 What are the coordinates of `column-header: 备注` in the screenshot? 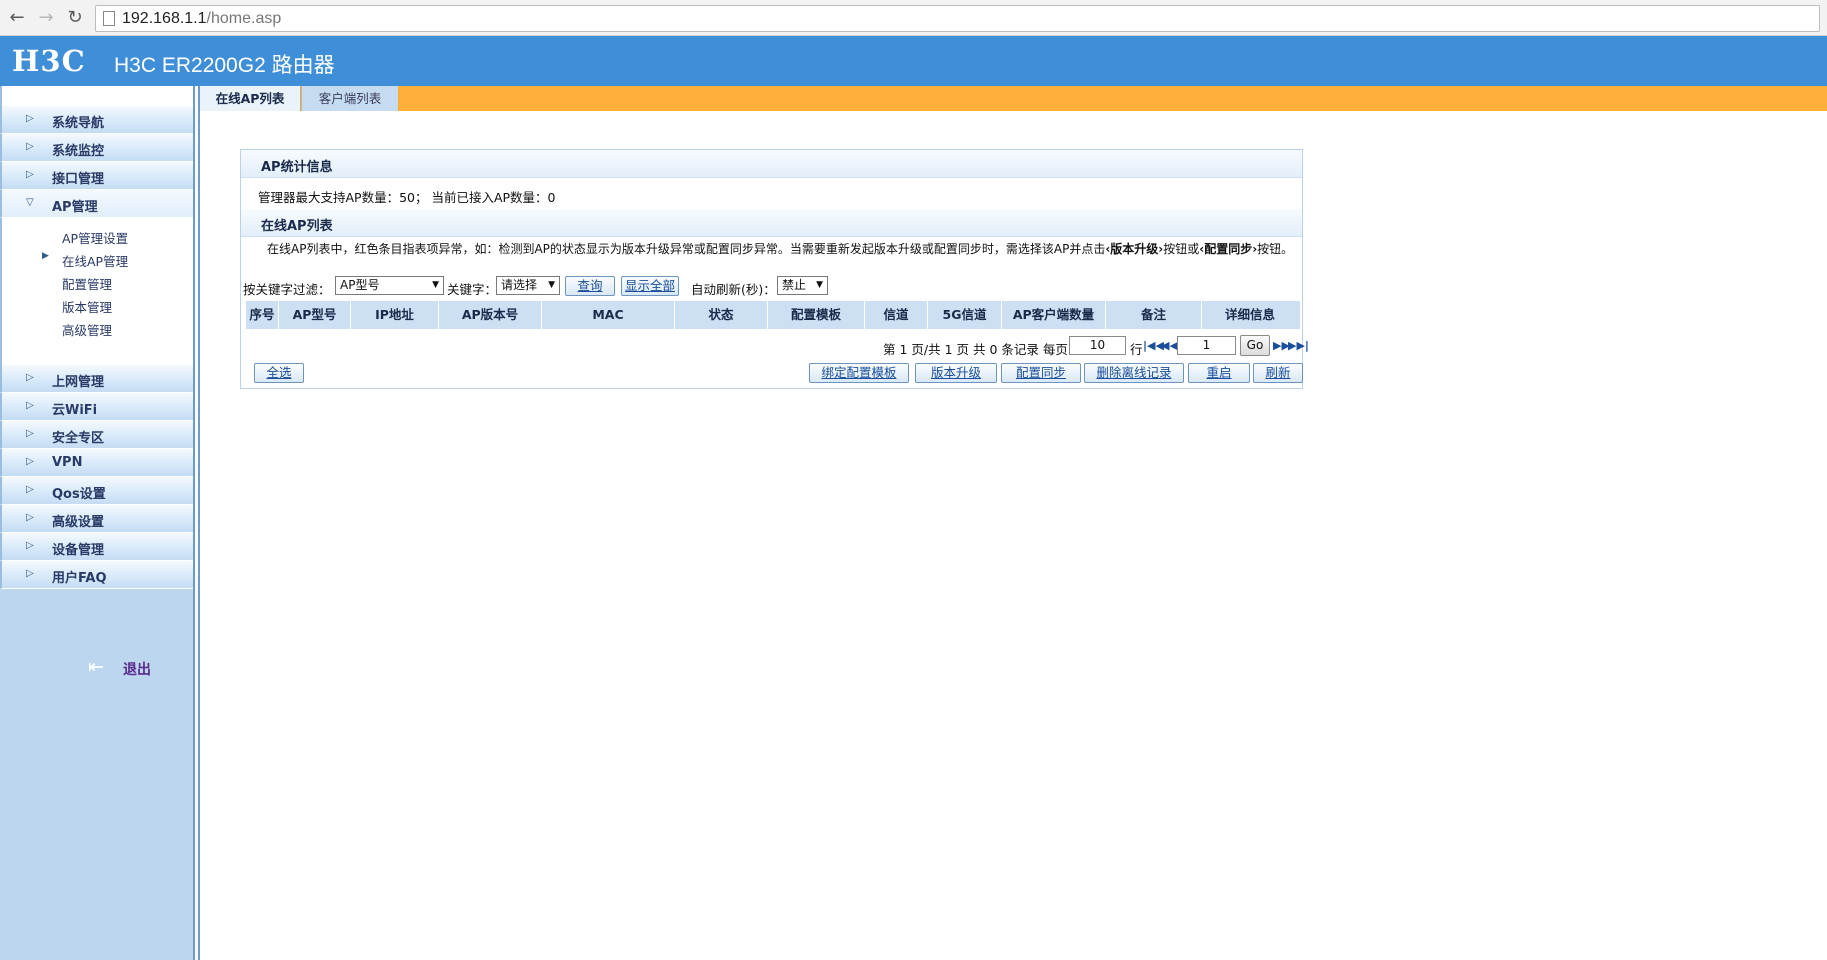 It's located at (1154, 315).